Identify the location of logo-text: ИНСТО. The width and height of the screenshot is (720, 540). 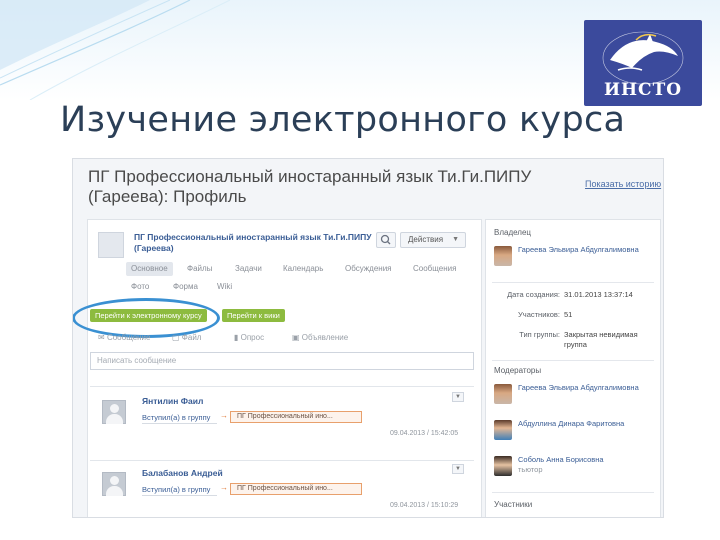
(643, 90).